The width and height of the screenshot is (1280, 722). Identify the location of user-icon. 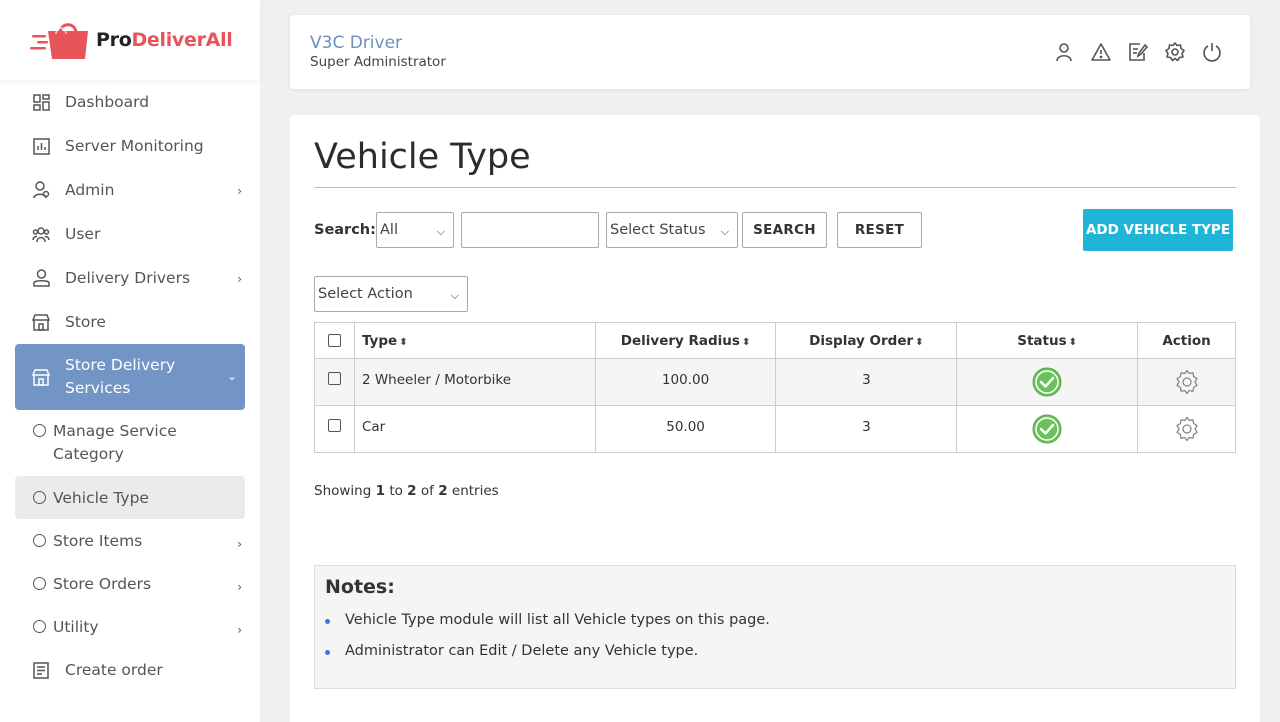
(1064, 52).